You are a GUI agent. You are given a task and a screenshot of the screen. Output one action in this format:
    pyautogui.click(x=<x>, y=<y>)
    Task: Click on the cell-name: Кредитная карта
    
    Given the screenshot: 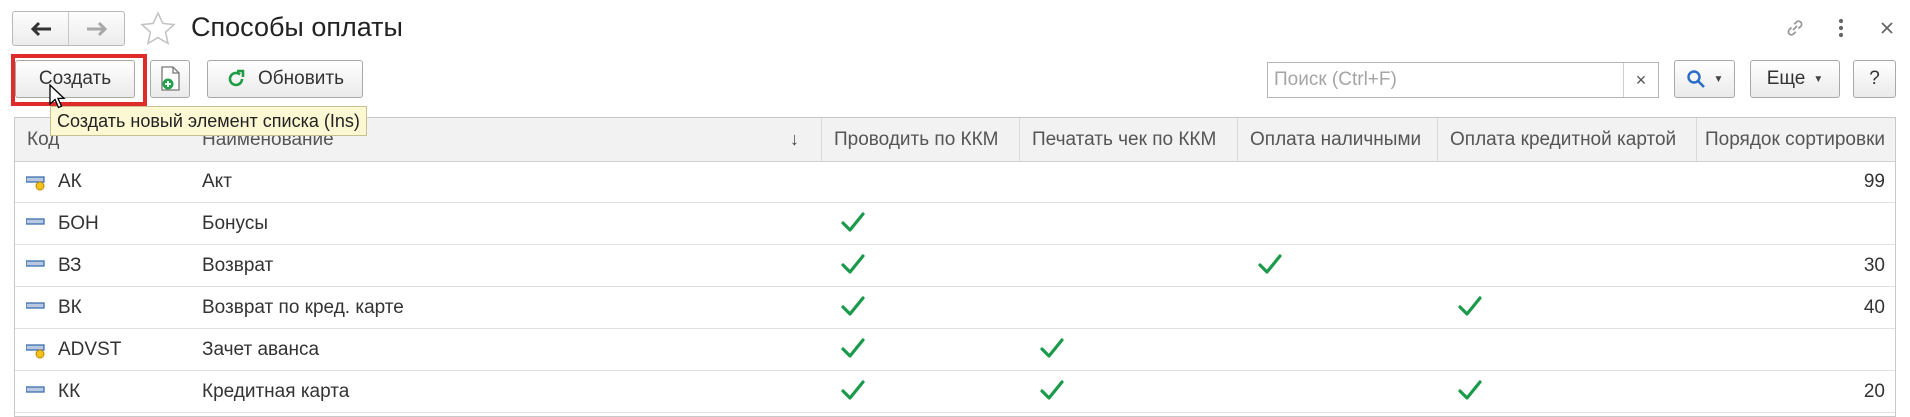 What is the action you would take?
    pyautogui.click(x=276, y=391)
    